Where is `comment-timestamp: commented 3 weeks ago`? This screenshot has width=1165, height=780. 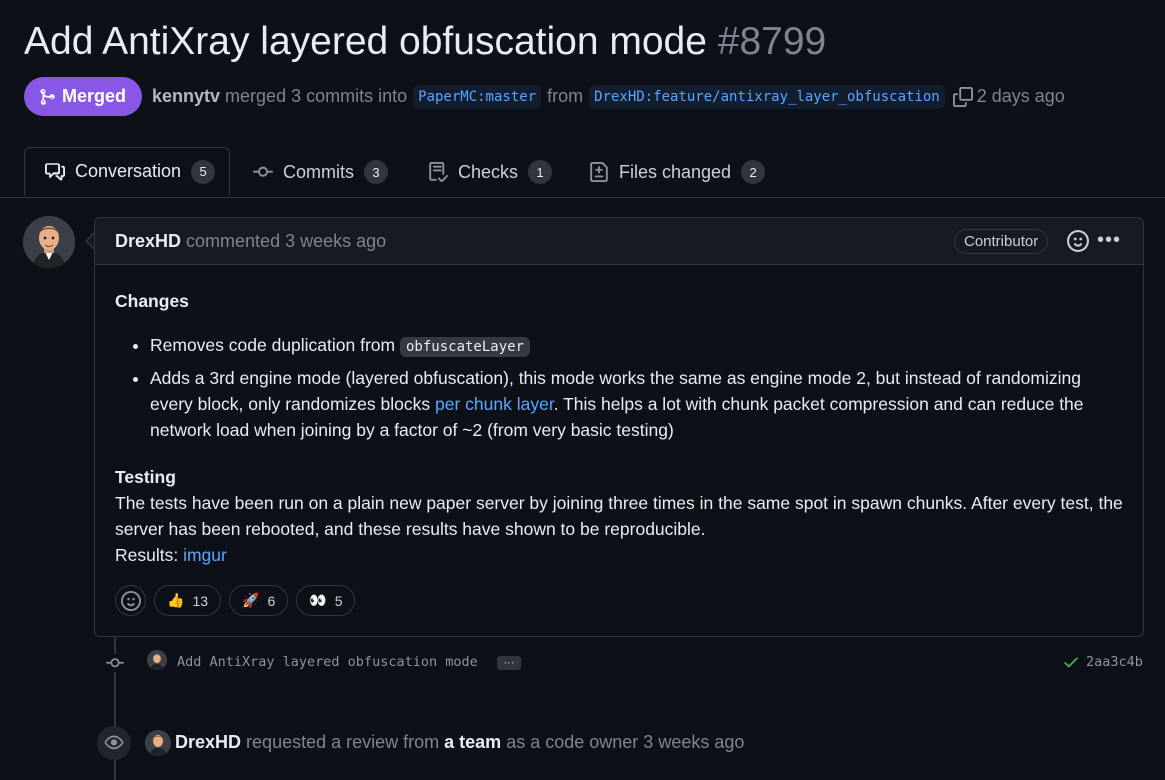 comment-timestamp: commented 3 weeks ago is located at coordinates (286, 241).